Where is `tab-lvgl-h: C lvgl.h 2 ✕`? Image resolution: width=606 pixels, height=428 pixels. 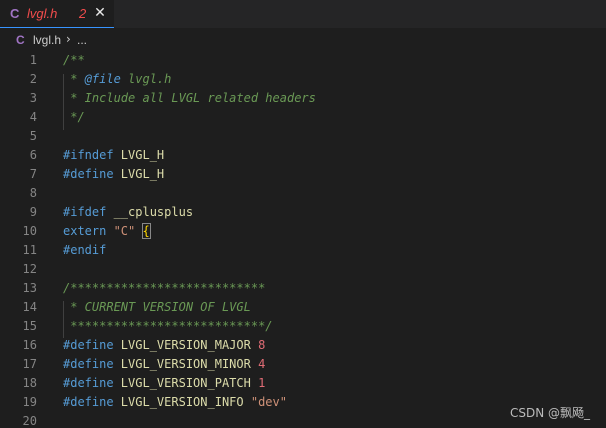
tab-lvgl-h: C lvgl.h 2 ✕ is located at coordinates (57, 14).